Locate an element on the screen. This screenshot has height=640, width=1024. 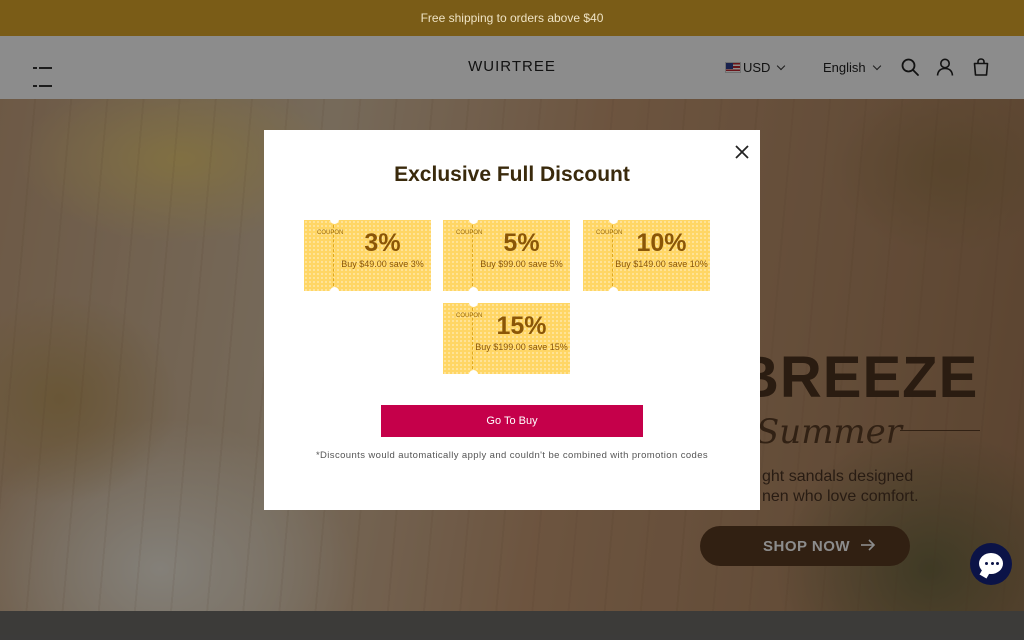
coupon-card: COUPON 3% Buy $49.00 save 3% is located at coordinates (367, 255).